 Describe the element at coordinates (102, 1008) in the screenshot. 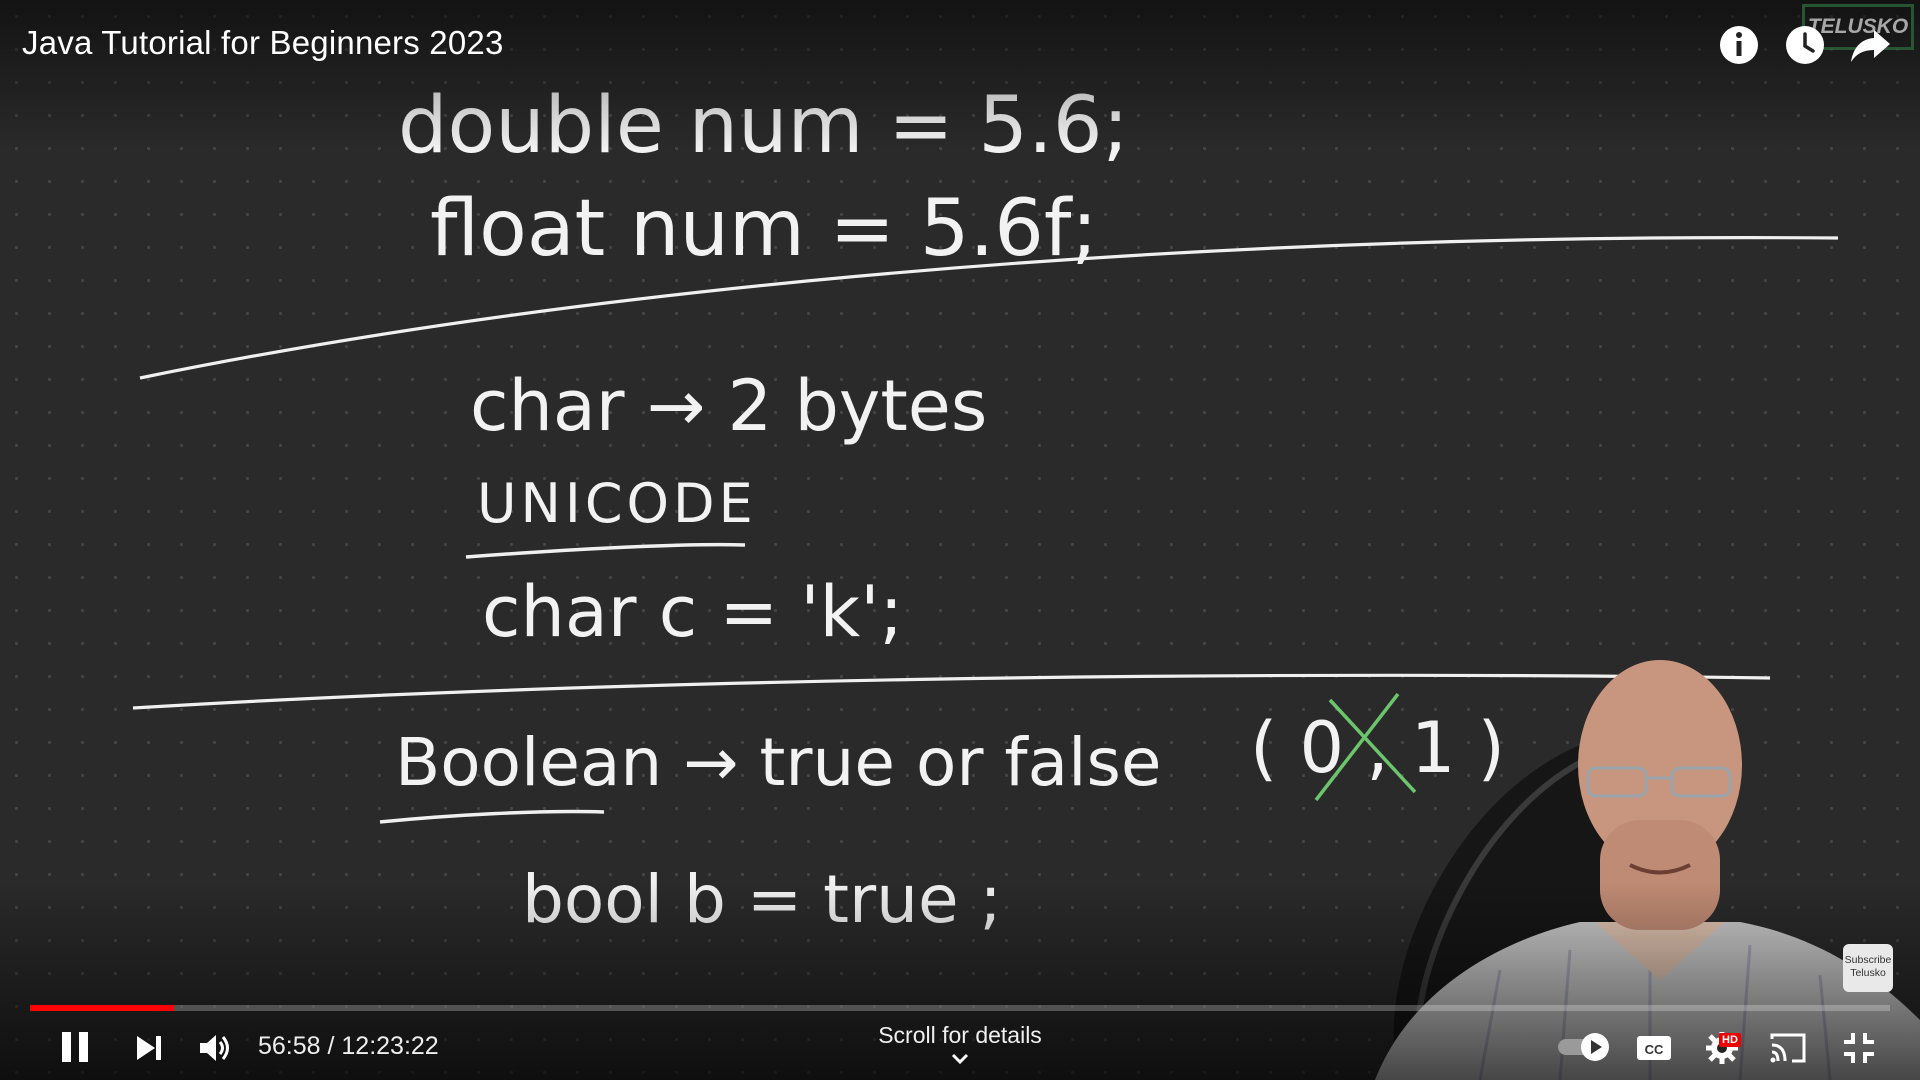

I see `progress-played` at that location.